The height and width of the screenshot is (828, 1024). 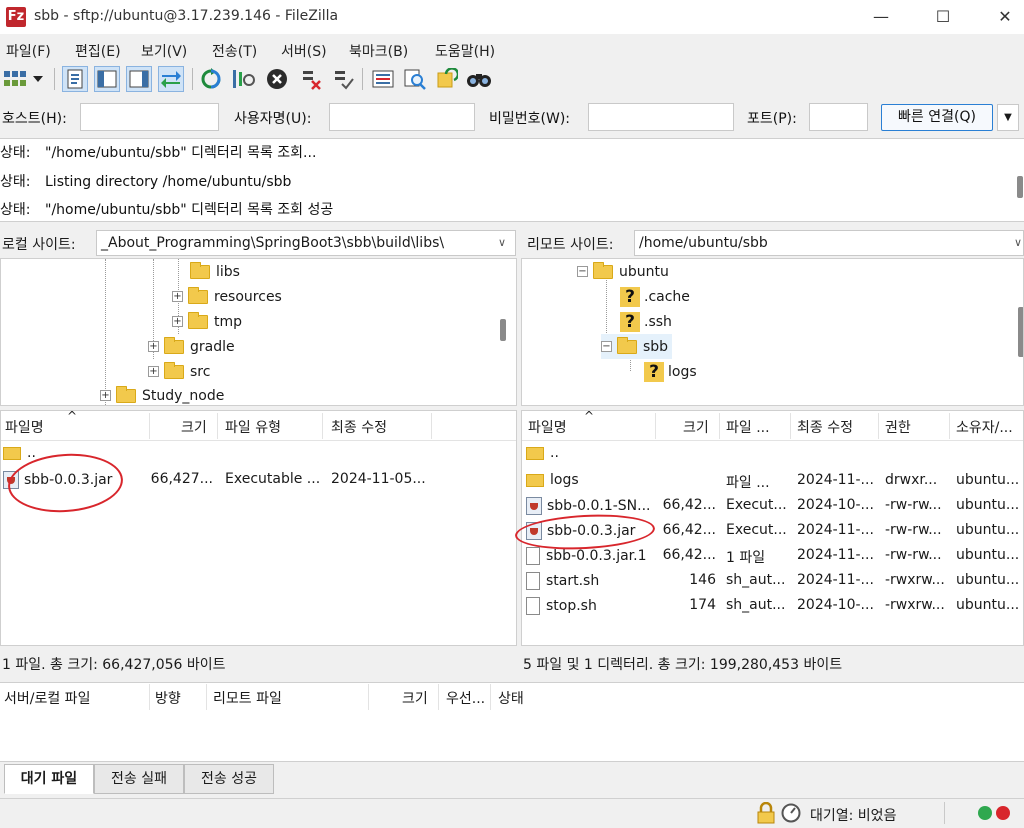 I want to click on compare-directories-icon, so click(x=415, y=79).